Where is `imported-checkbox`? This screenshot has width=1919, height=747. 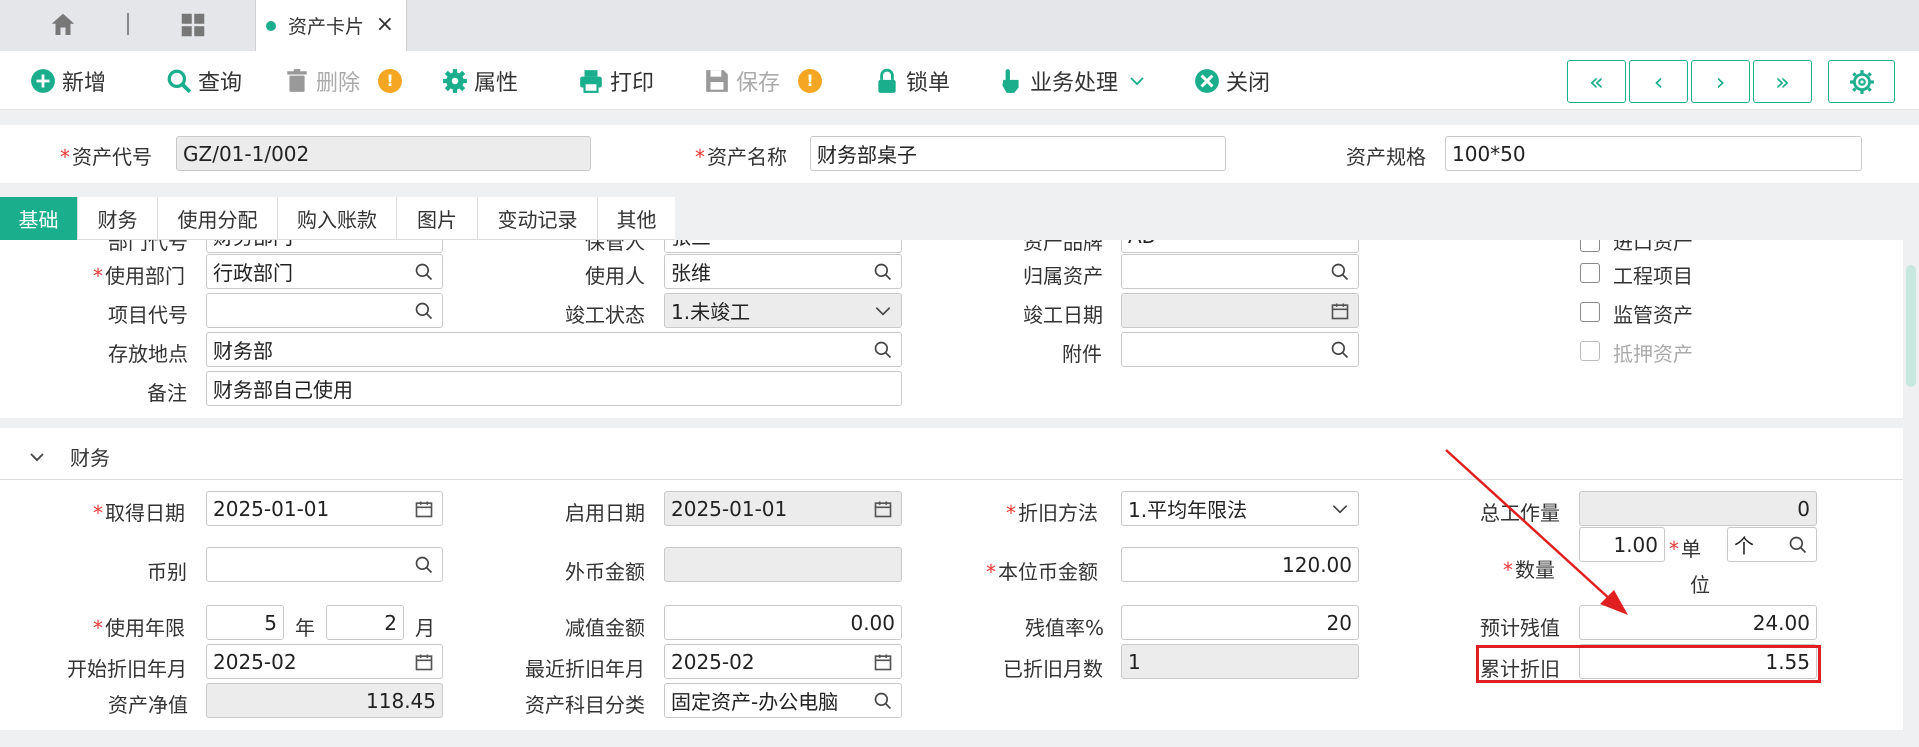
imported-checkbox is located at coordinates (1590, 246).